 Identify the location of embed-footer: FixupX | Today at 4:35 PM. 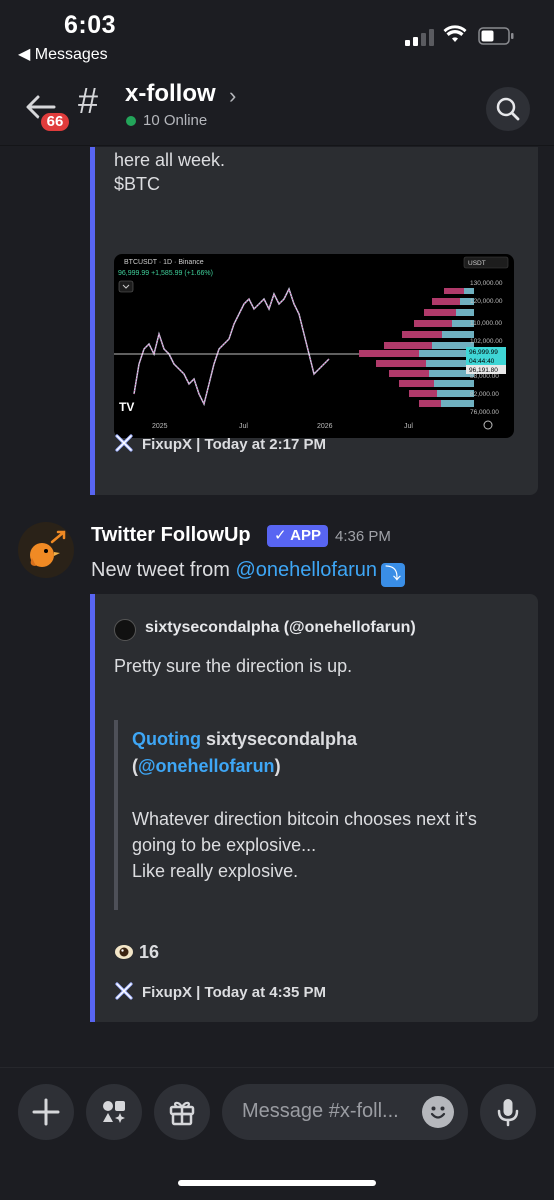
(220, 991).